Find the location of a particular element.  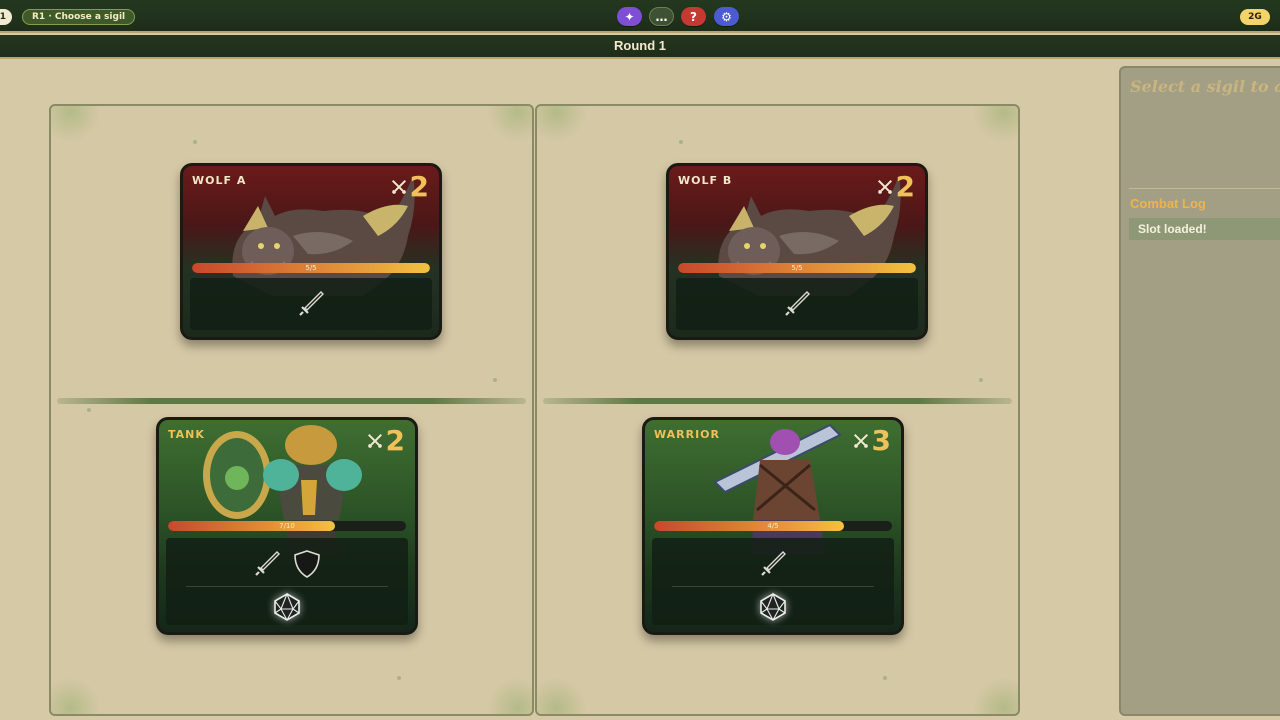

sparkle-icon: ✦ is located at coordinates (629, 16).